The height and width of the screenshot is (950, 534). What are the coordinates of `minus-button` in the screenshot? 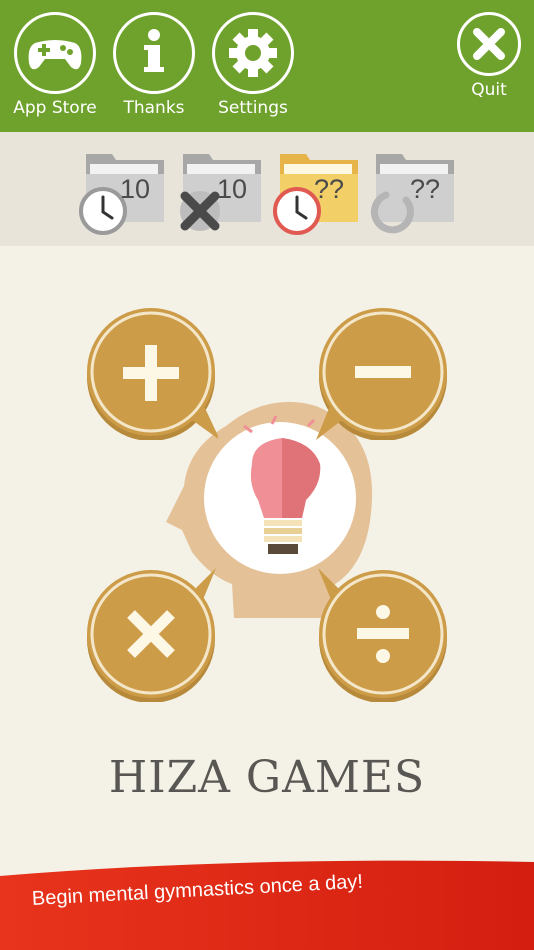 It's located at (383, 373).